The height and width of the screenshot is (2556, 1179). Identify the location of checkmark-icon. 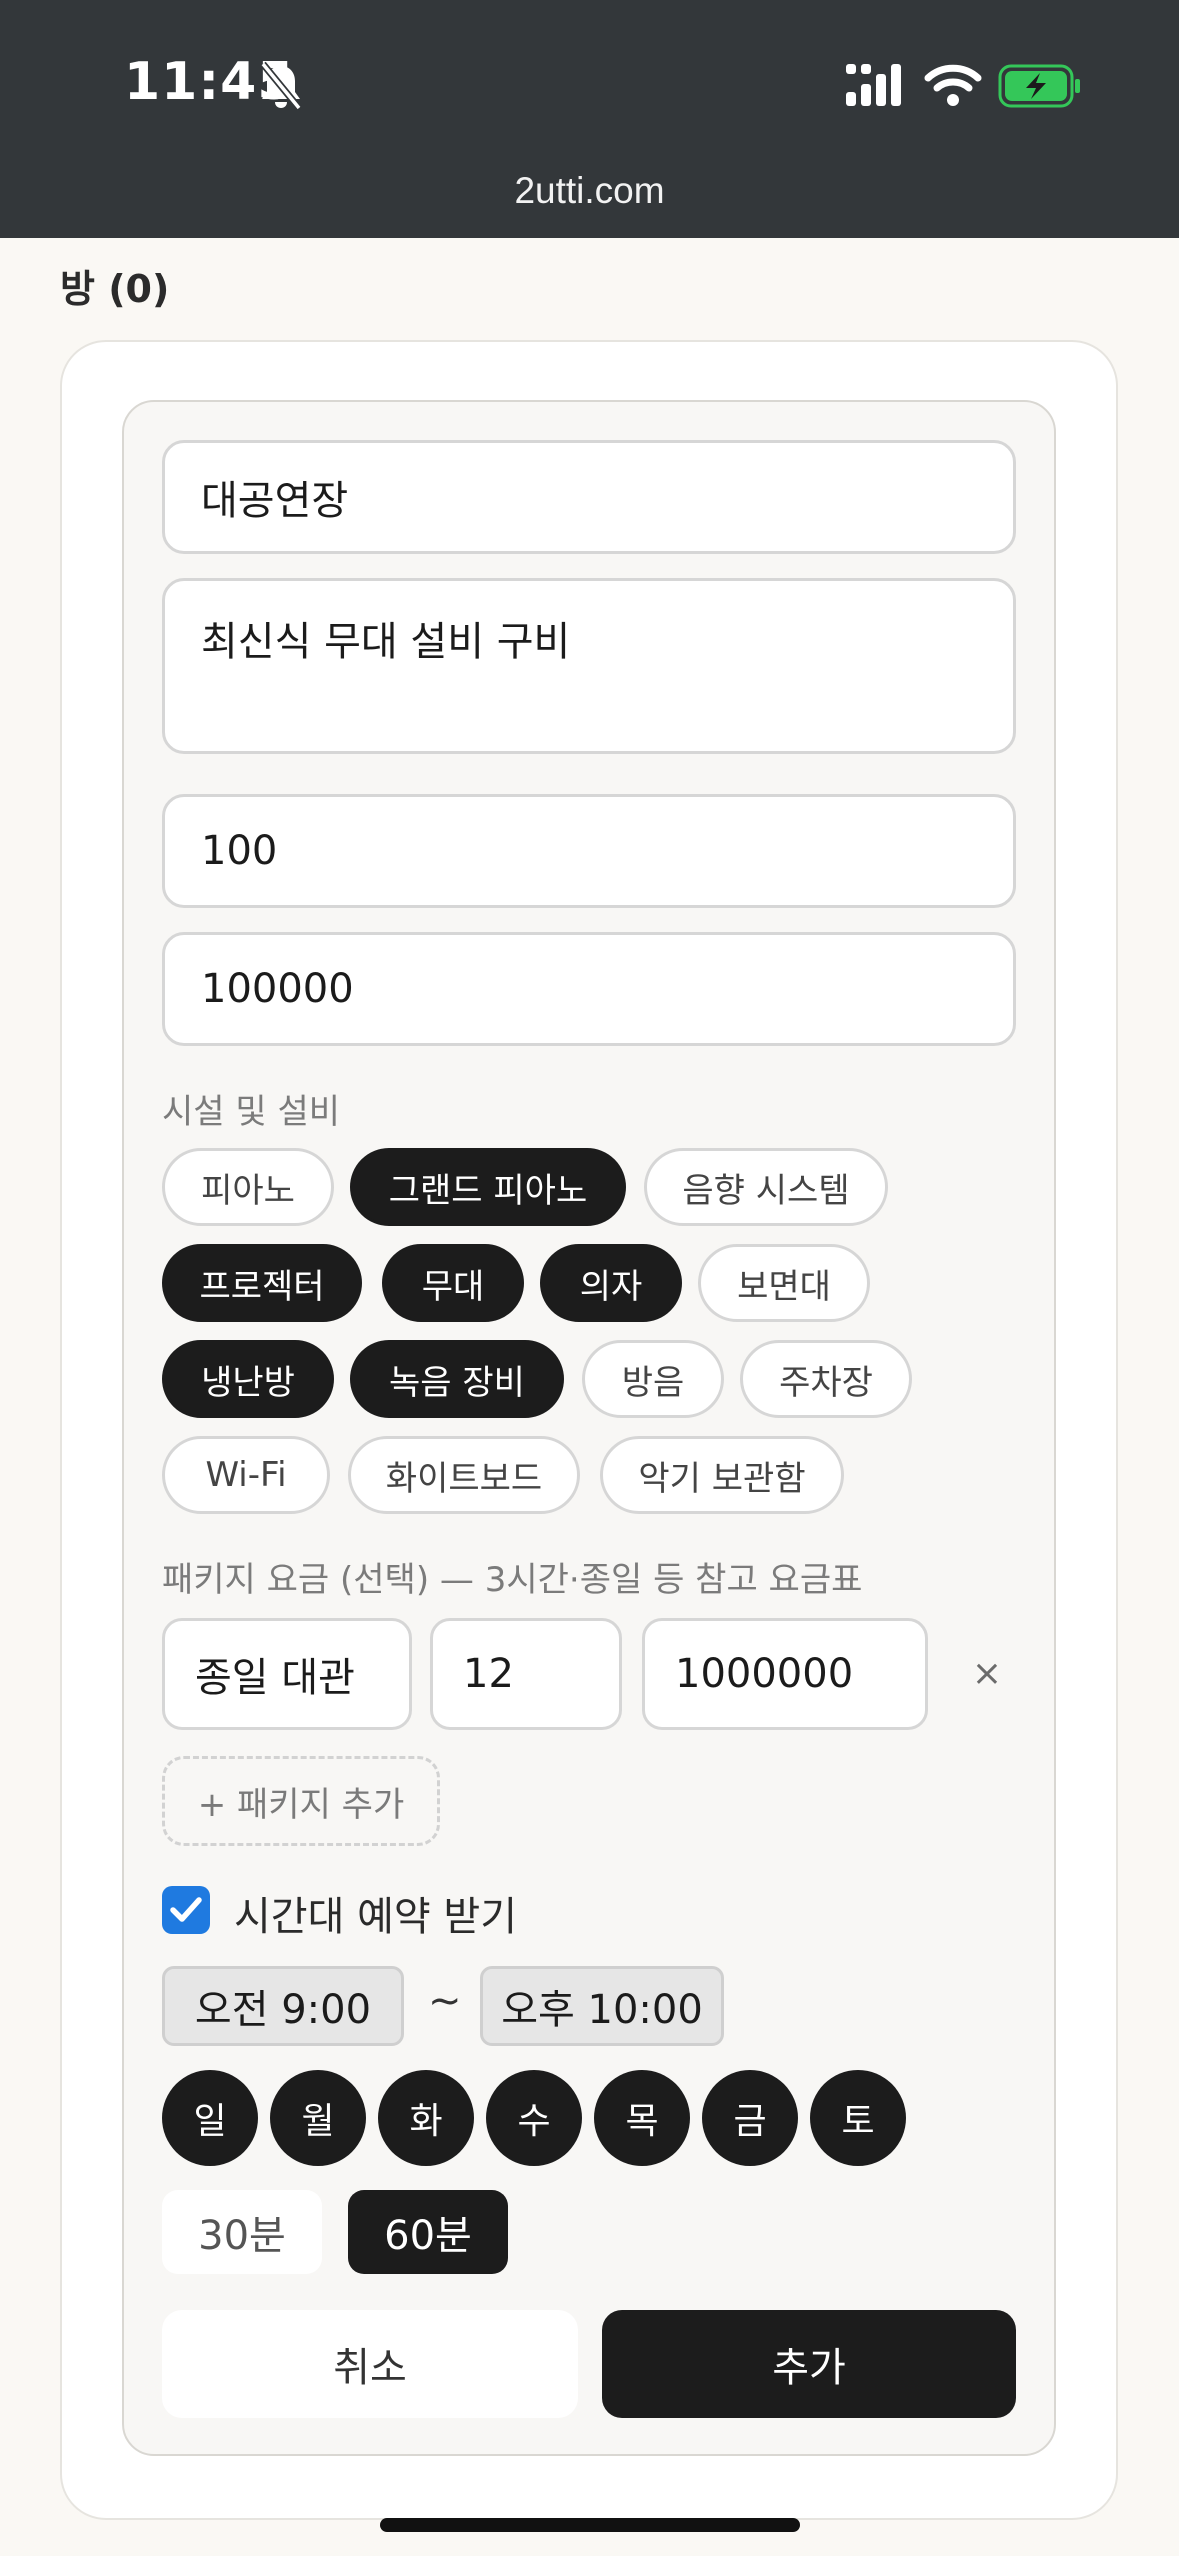
(186, 1909).